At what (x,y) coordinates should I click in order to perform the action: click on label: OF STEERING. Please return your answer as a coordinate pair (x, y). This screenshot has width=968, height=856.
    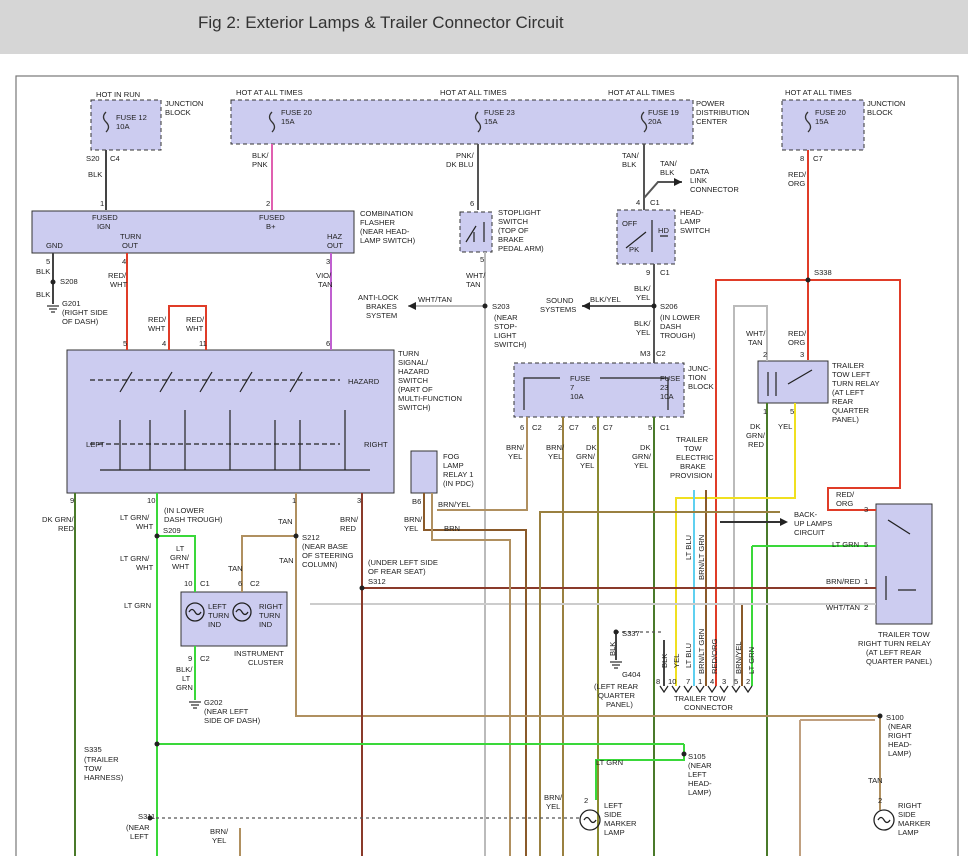
    Looking at the image, I should click on (328, 555).